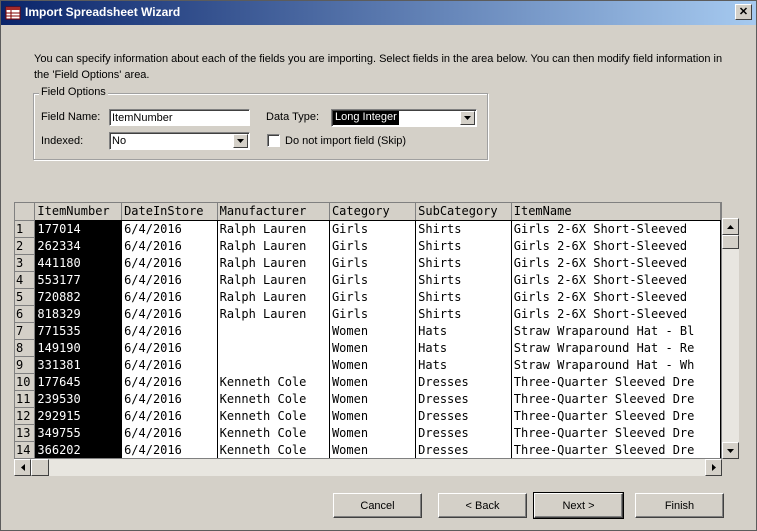  I want to click on table-cell: 177014, so click(78, 228).